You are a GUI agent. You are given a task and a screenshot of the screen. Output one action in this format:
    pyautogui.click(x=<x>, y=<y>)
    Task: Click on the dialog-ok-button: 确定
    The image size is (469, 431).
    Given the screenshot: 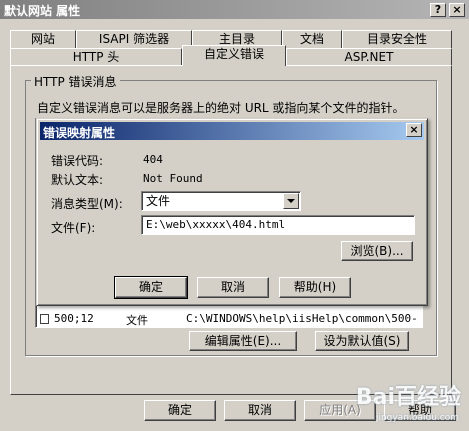 What is the action you would take?
    pyautogui.click(x=151, y=287)
    